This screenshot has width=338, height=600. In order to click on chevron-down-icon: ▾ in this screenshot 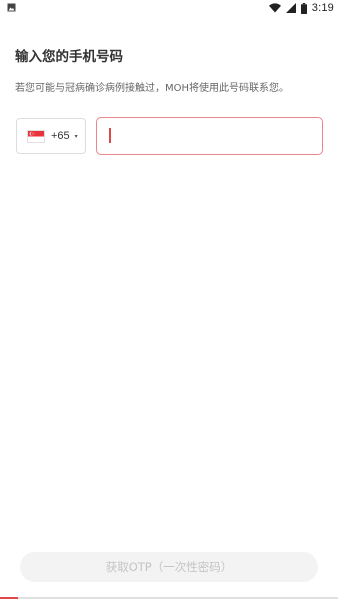, I will do `click(76, 136)`.